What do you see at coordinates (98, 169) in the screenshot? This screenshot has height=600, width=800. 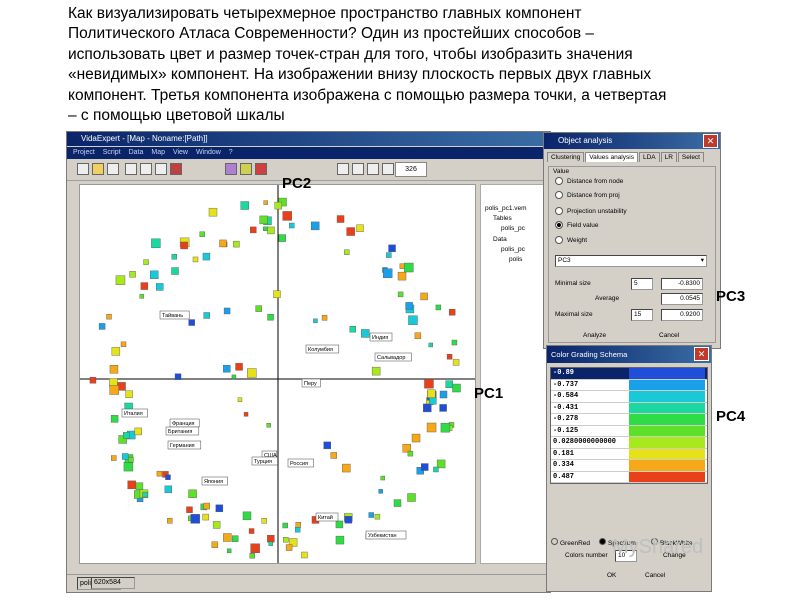 I see `open-folder-icon` at bounding box center [98, 169].